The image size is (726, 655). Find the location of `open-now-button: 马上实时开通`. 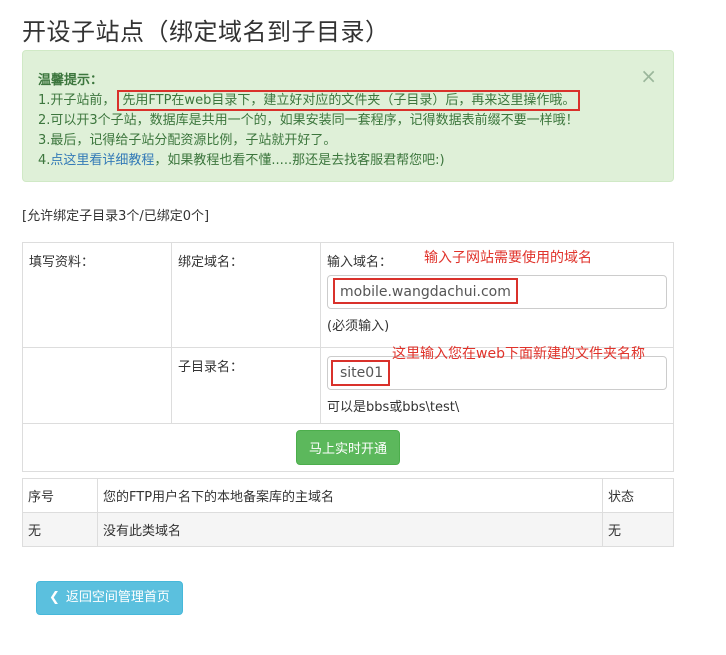

open-now-button: 马上实时开通 is located at coordinates (347, 447).